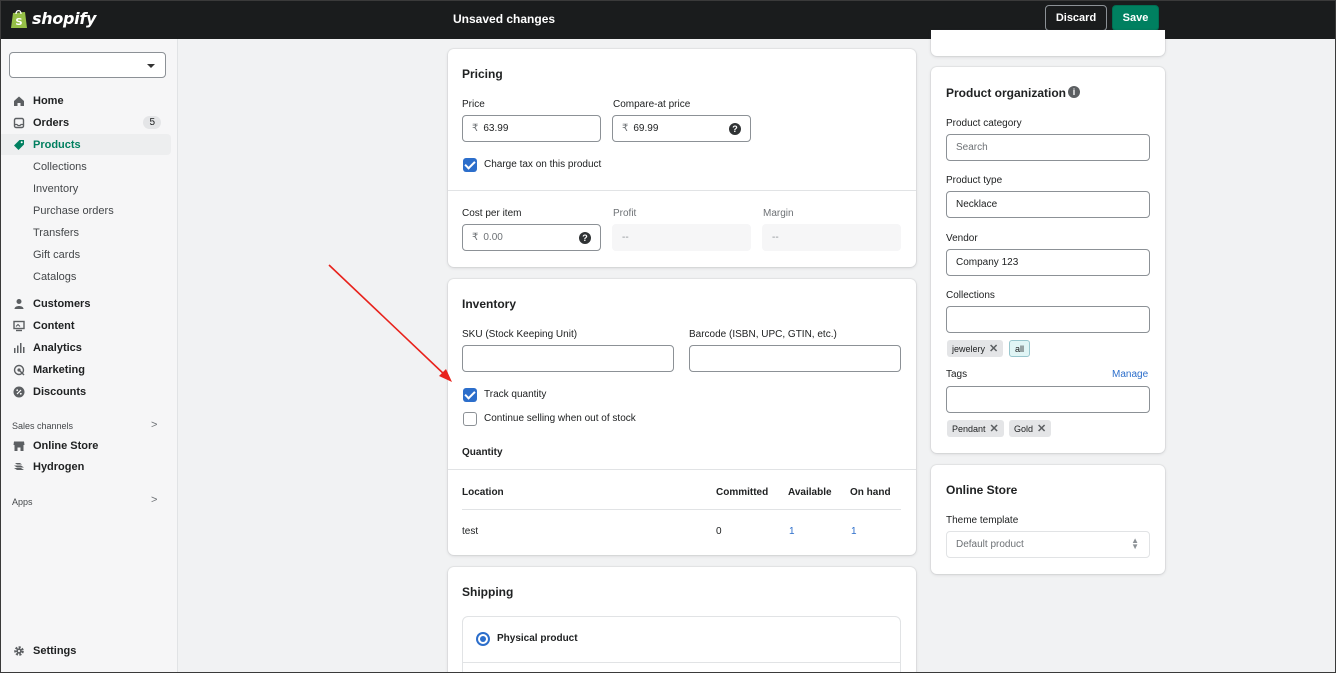  I want to click on sidebar-item-analytics: Analytics, so click(85, 347).